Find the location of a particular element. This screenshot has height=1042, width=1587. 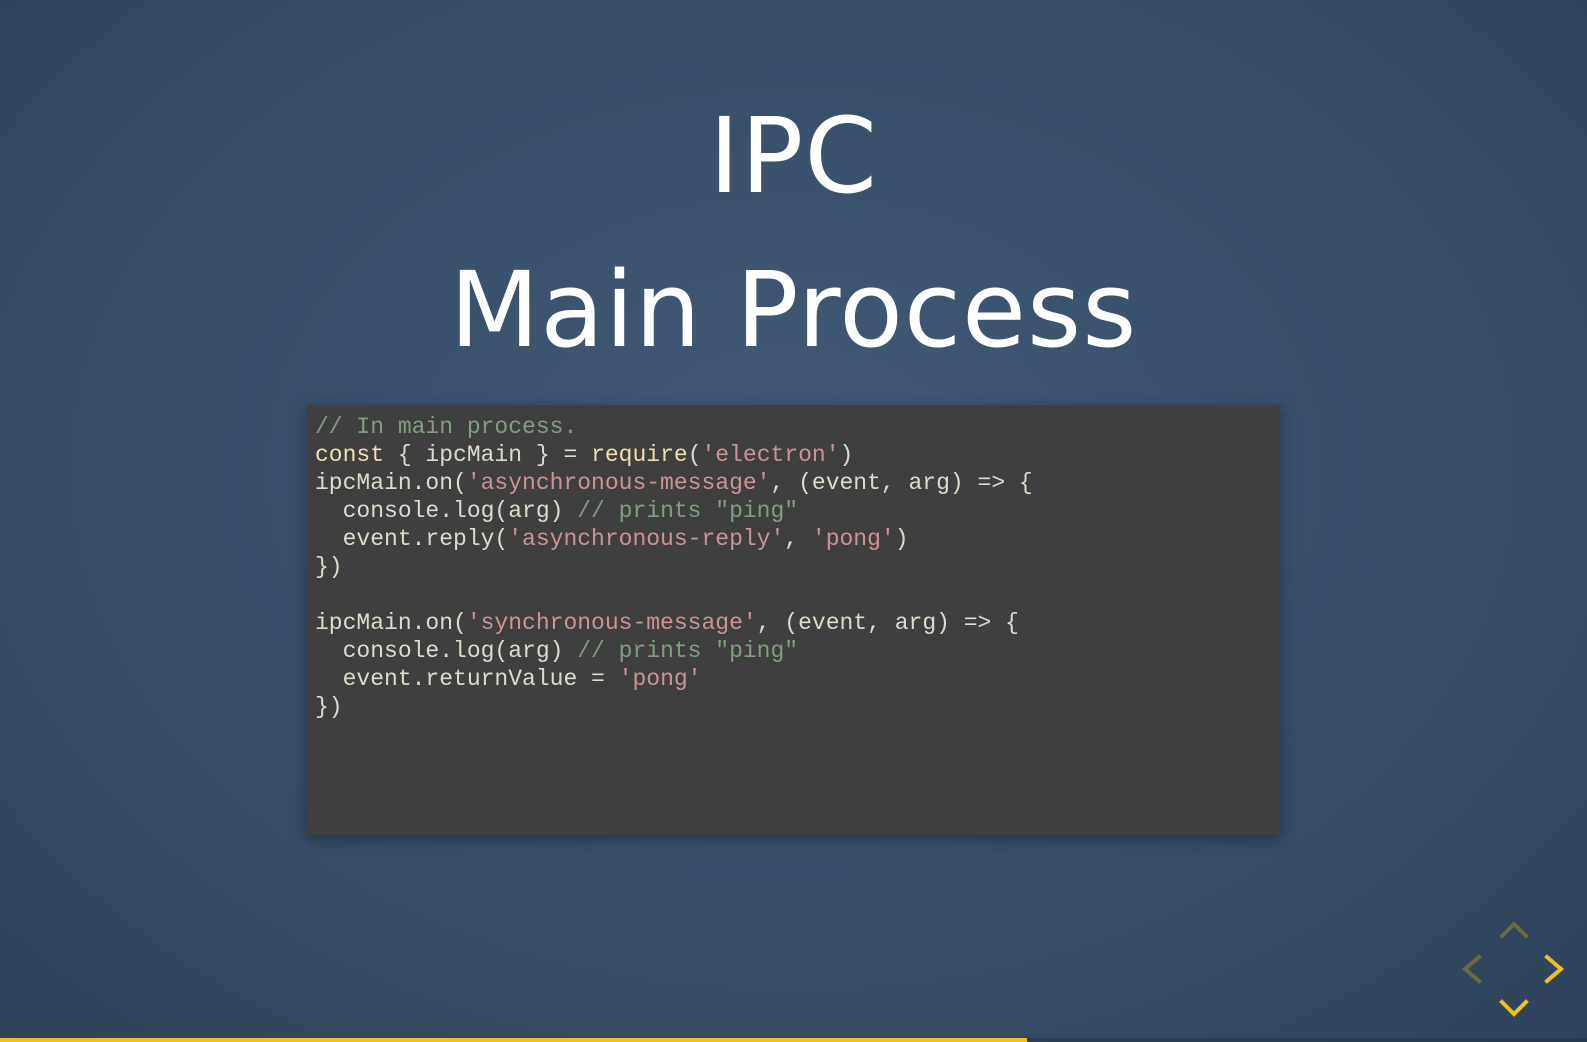

navigate-down-button is located at coordinates (1514, 1009).